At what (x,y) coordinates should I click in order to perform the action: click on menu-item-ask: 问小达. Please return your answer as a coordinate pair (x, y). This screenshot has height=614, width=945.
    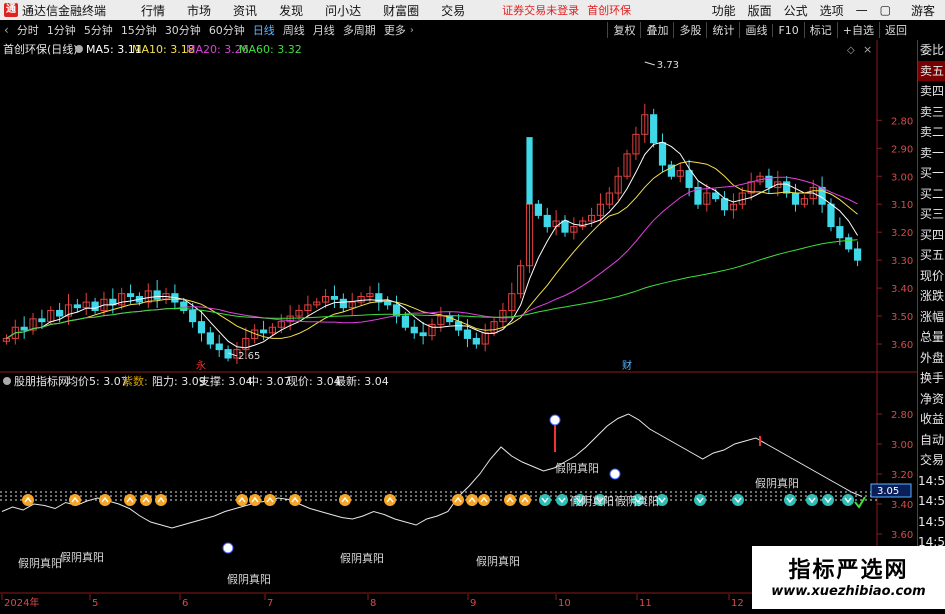
    Looking at the image, I should click on (343, 10).